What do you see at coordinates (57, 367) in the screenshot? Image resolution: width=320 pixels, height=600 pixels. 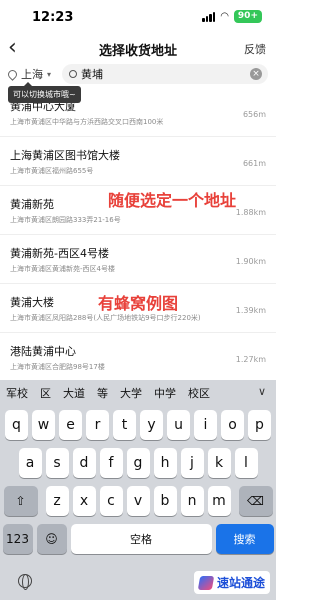 I see `result-address: 上海市黄浦区合肥路98号17楼` at bounding box center [57, 367].